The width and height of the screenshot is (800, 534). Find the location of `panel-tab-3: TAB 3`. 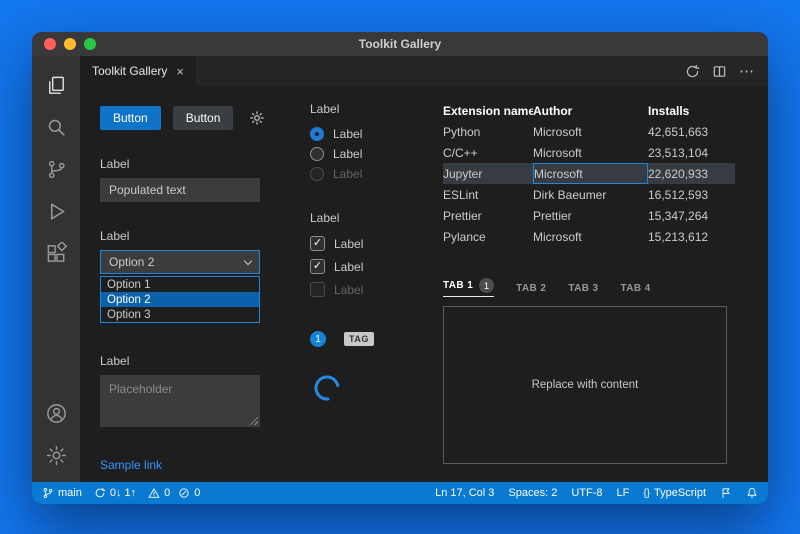

panel-tab-3: TAB 3 is located at coordinates (583, 290).